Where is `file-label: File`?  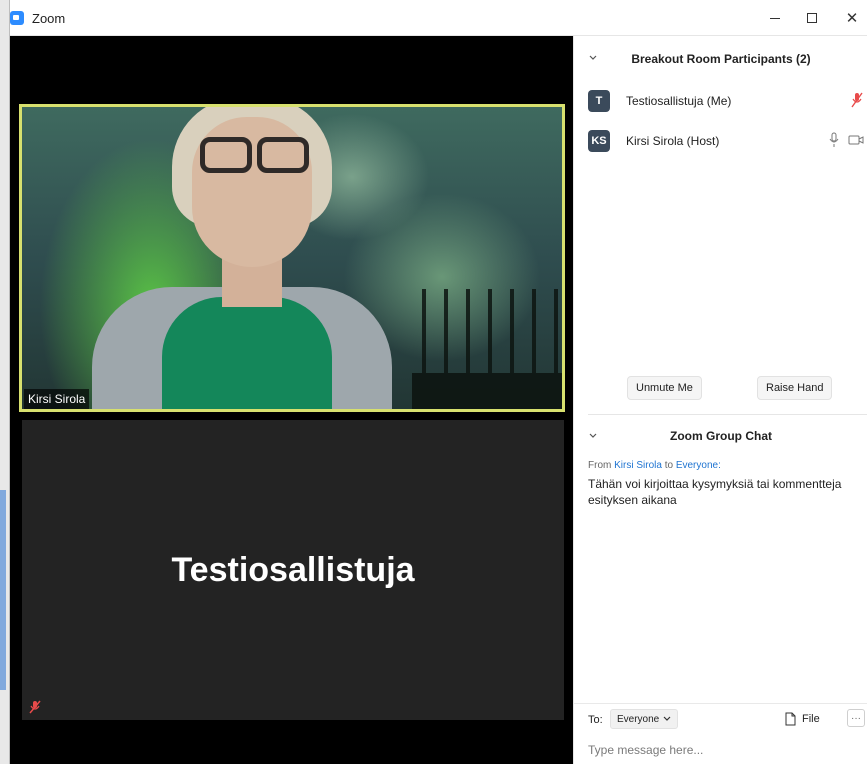 file-label: File is located at coordinates (811, 719).